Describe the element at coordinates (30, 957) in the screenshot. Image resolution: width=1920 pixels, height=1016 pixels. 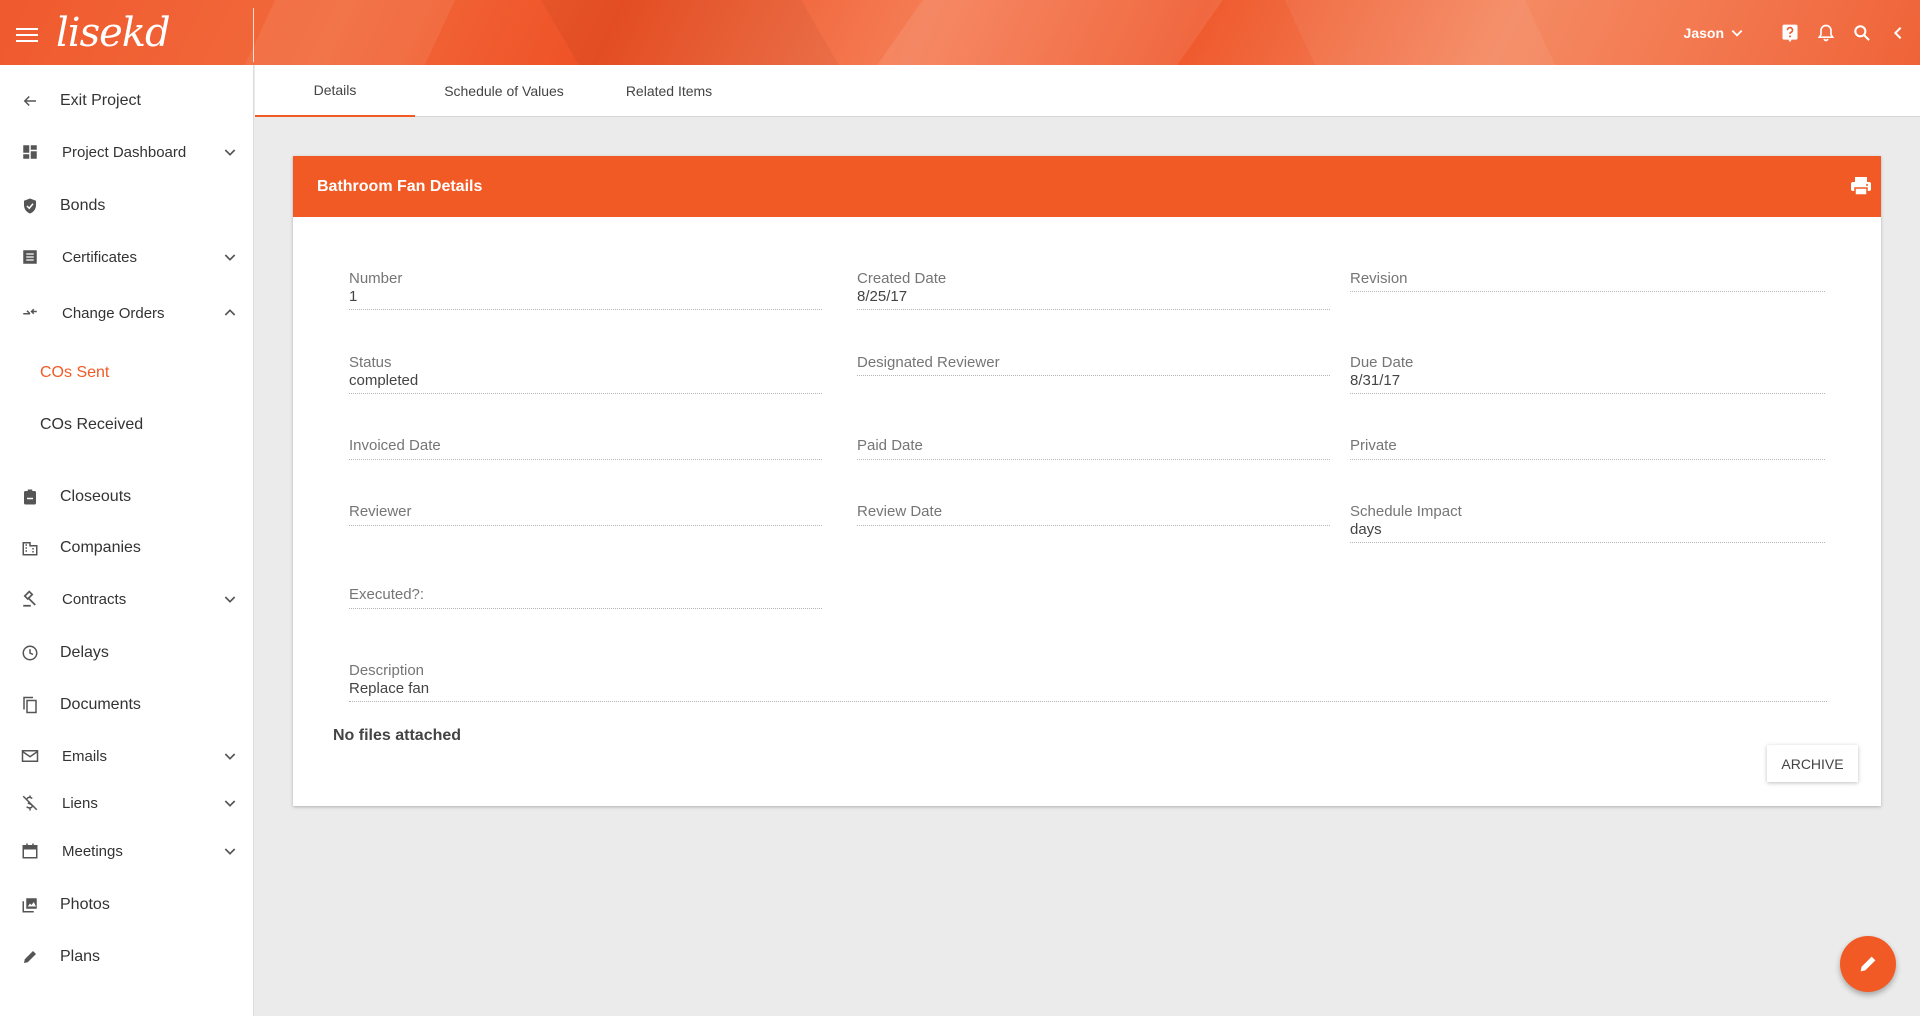
I see `pencil-icon` at that location.